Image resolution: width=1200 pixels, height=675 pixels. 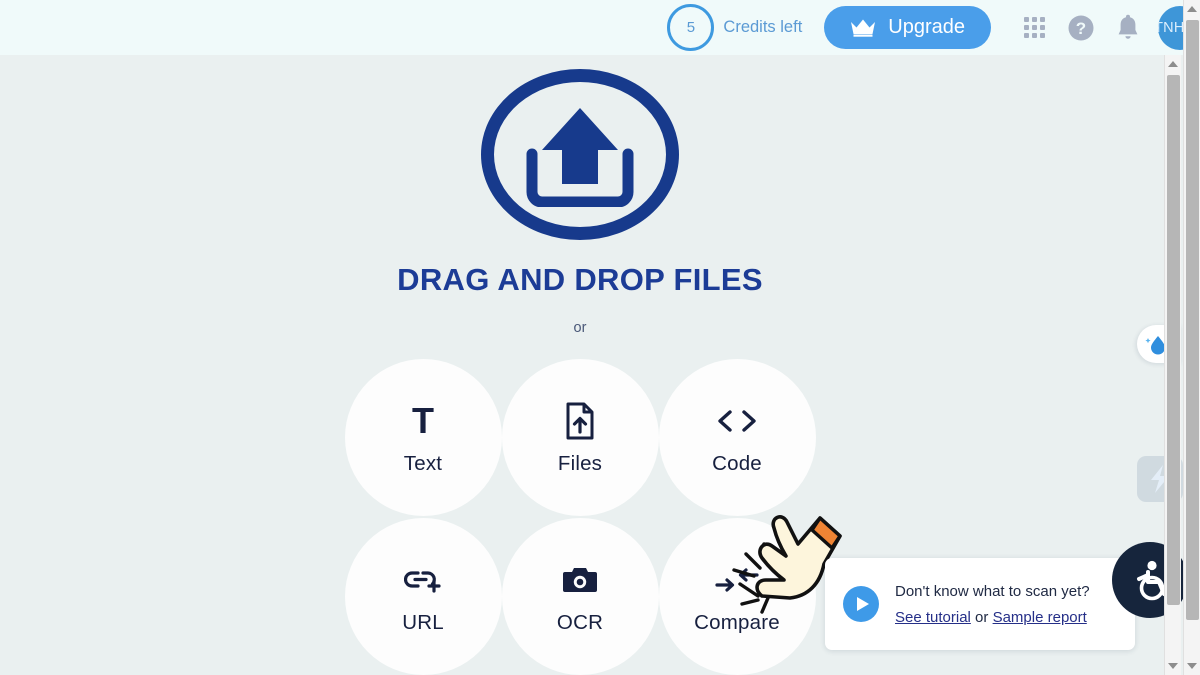 What do you see at coordinates (580, 279) in the screenshot?
I see `page-title: DRAG AND DROP FILES` at bounding box center [580, 279].